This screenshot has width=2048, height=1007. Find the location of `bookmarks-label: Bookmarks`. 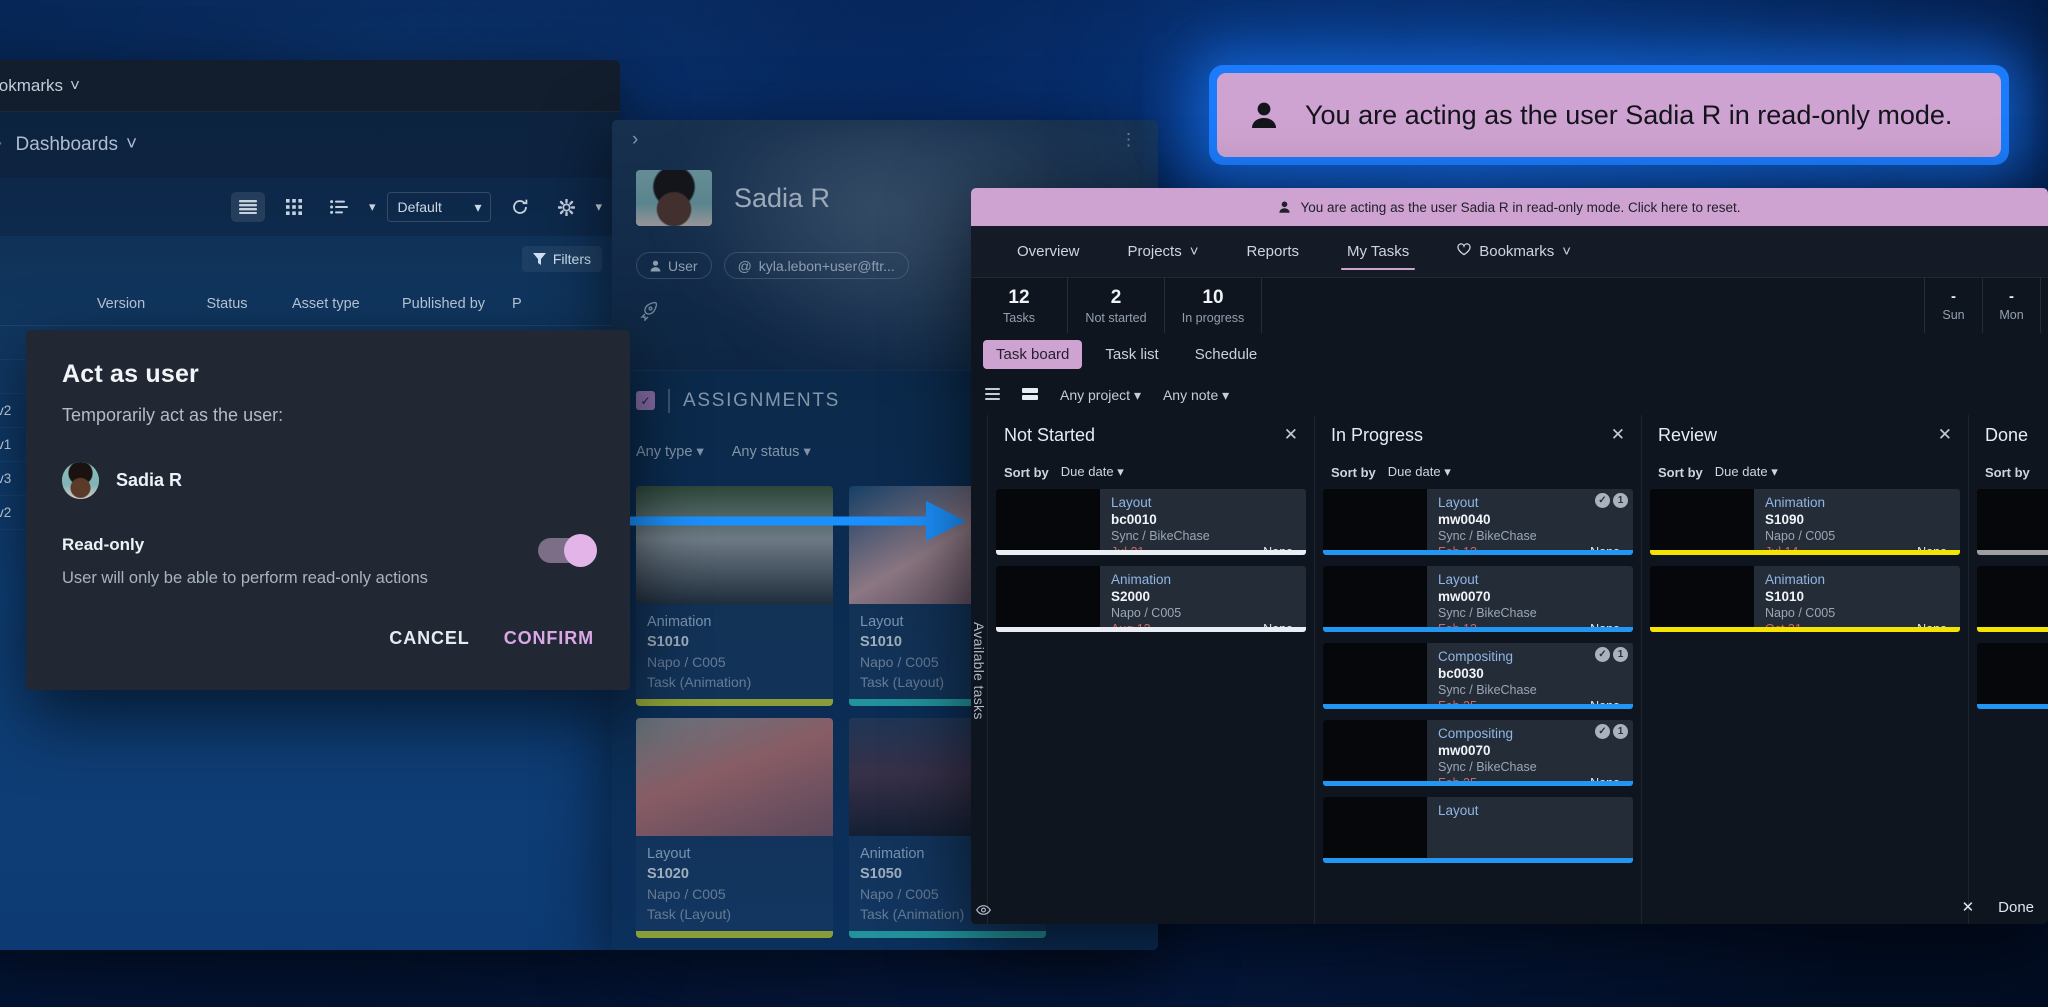

bookmarks-label: Bookmarks is located at coordinates (32, 85).